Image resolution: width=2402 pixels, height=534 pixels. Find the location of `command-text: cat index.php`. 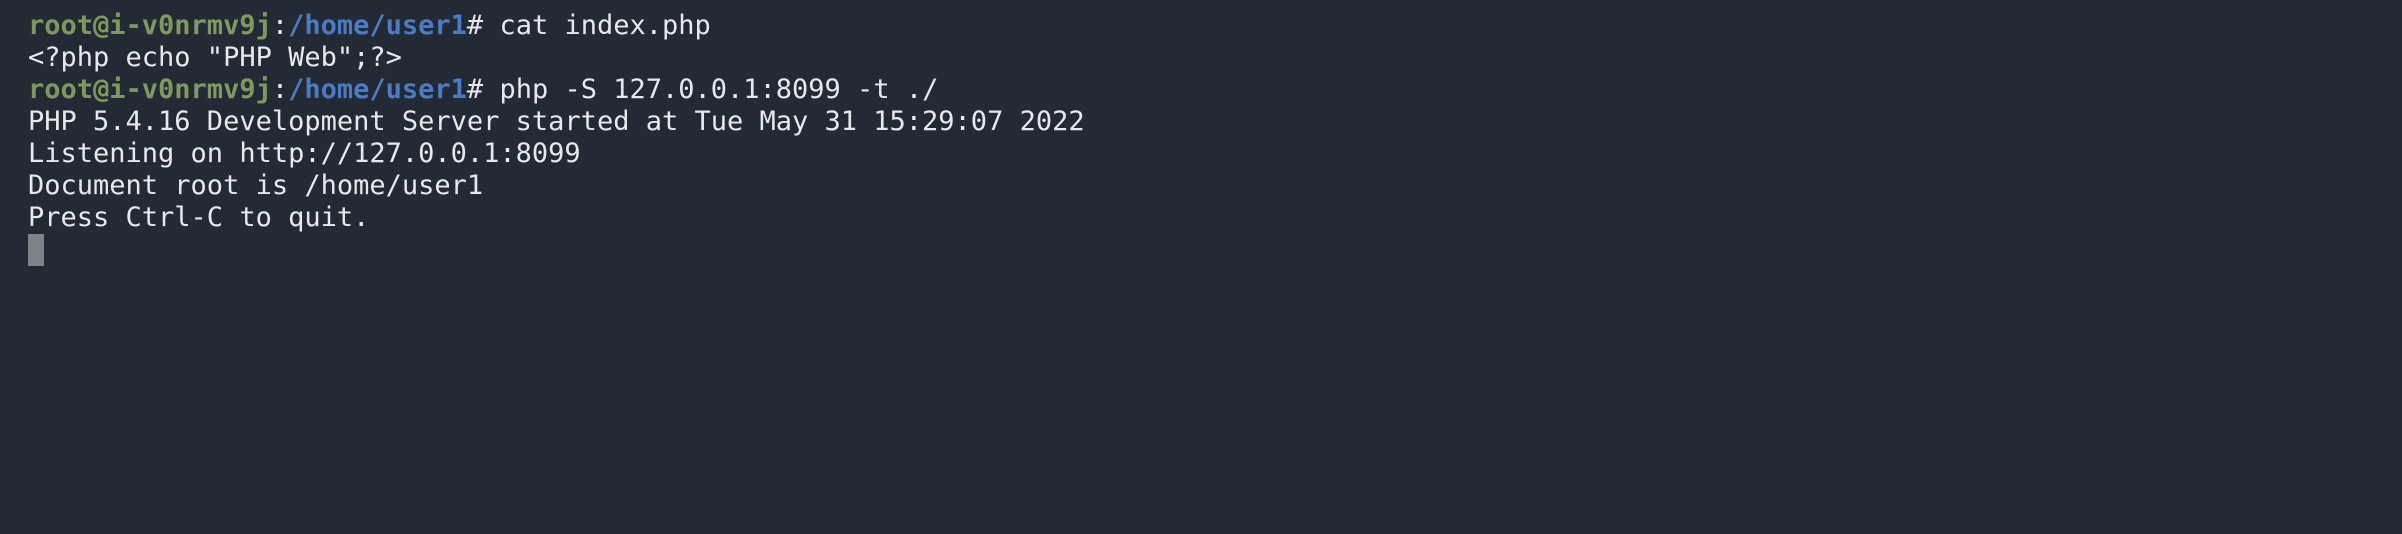

command-text: cat index.php is located at coordinates (597, 25).